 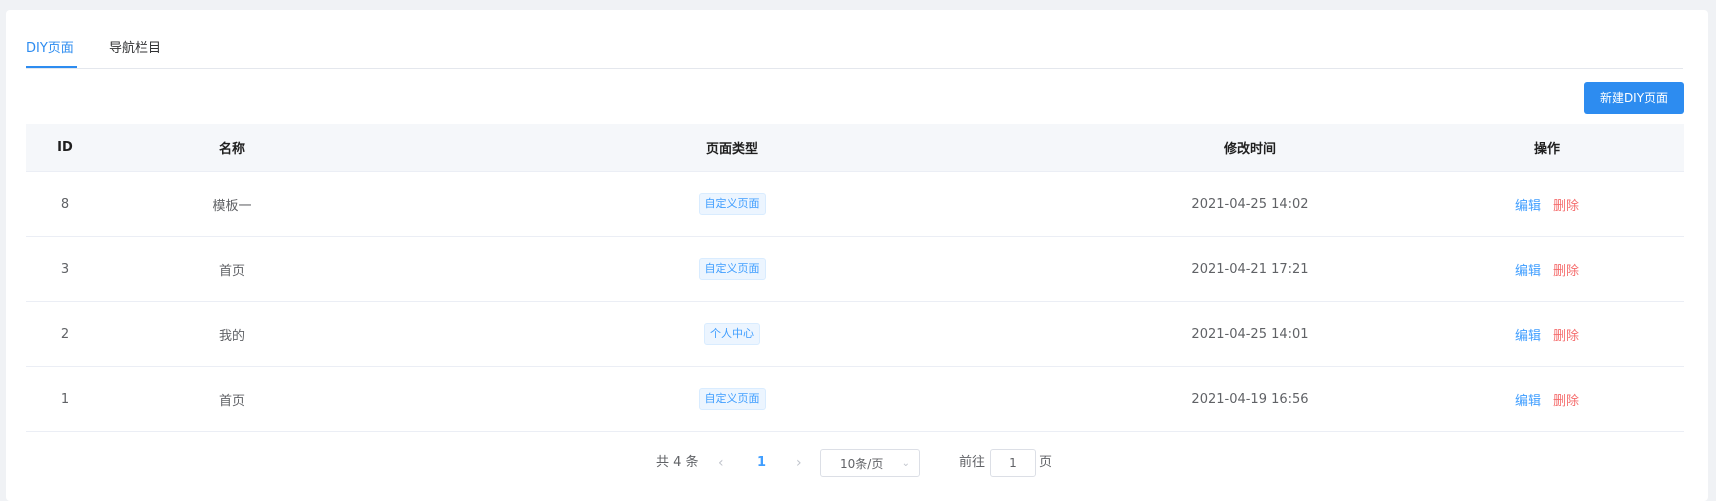 I want to click on goto-suffix: 页, so click(x=1046, y=462).